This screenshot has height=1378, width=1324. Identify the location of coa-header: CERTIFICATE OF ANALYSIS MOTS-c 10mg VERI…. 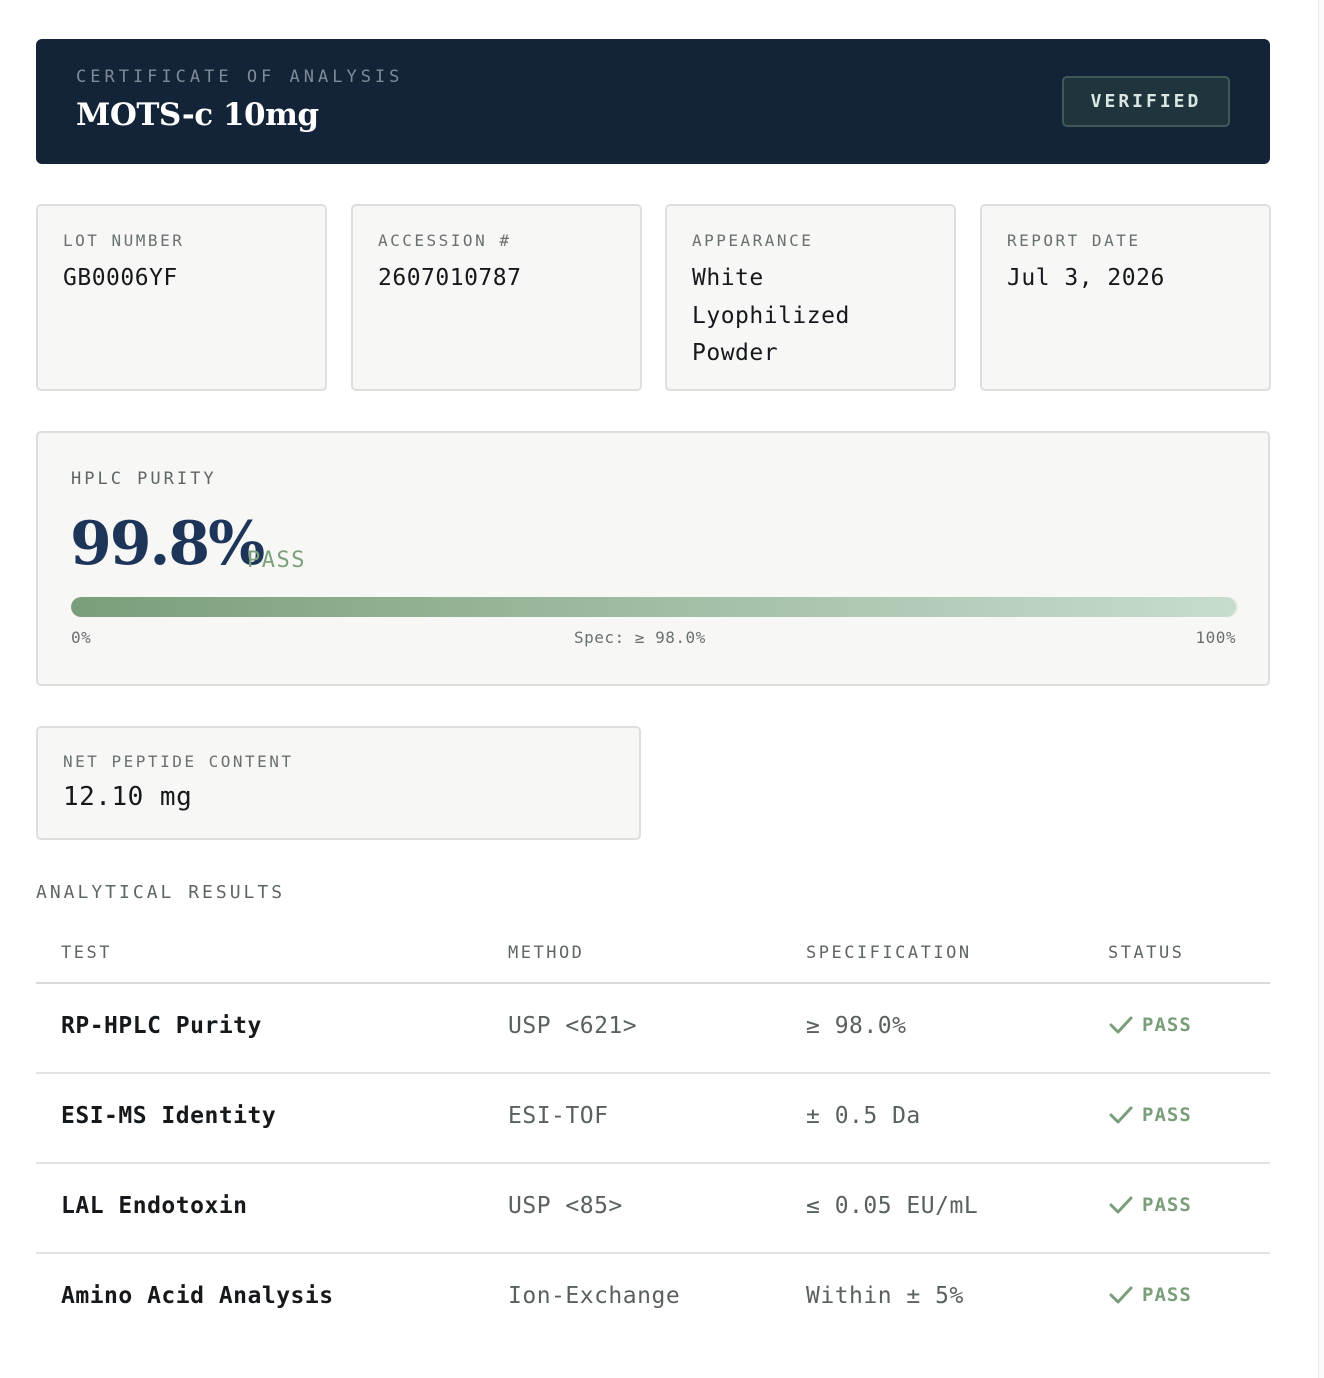
(653, 101).